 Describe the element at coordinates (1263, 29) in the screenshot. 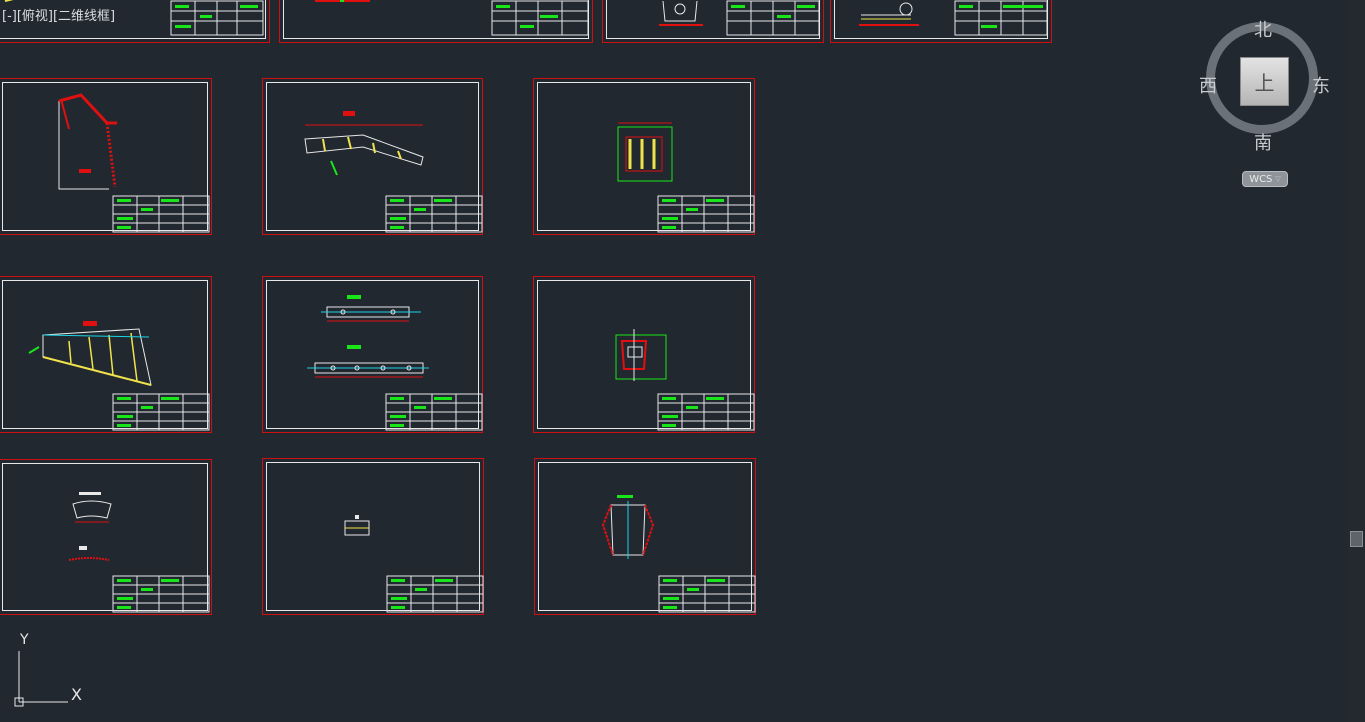

I see `compass-north: 北` at that location.